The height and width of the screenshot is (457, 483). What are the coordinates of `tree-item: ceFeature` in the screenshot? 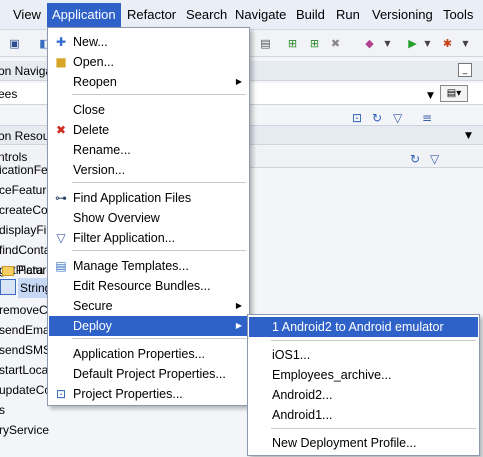 It's located at (26, 190).